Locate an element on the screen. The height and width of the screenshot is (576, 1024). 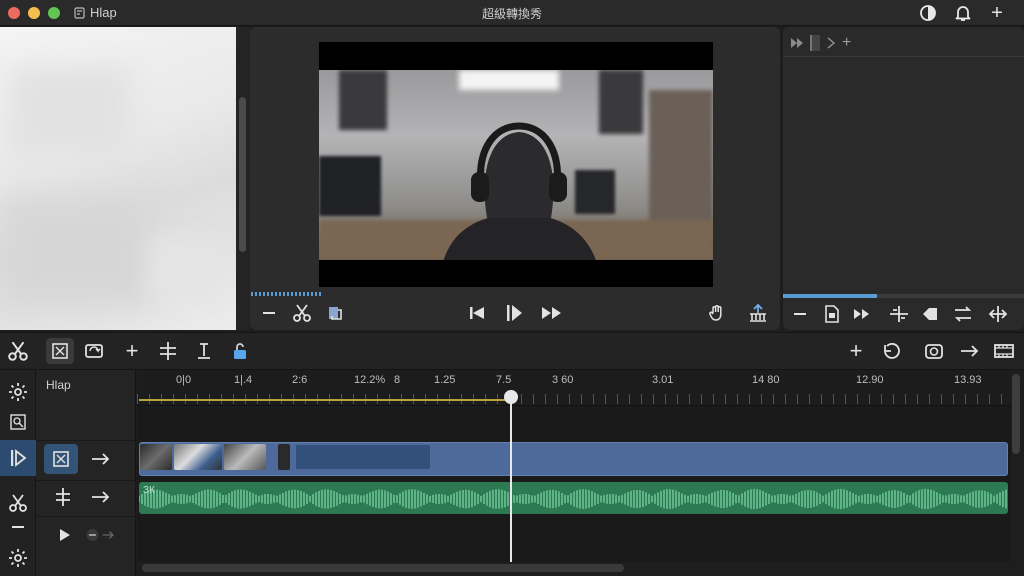
chevron-right-icon is located at coordinates (831, 43).